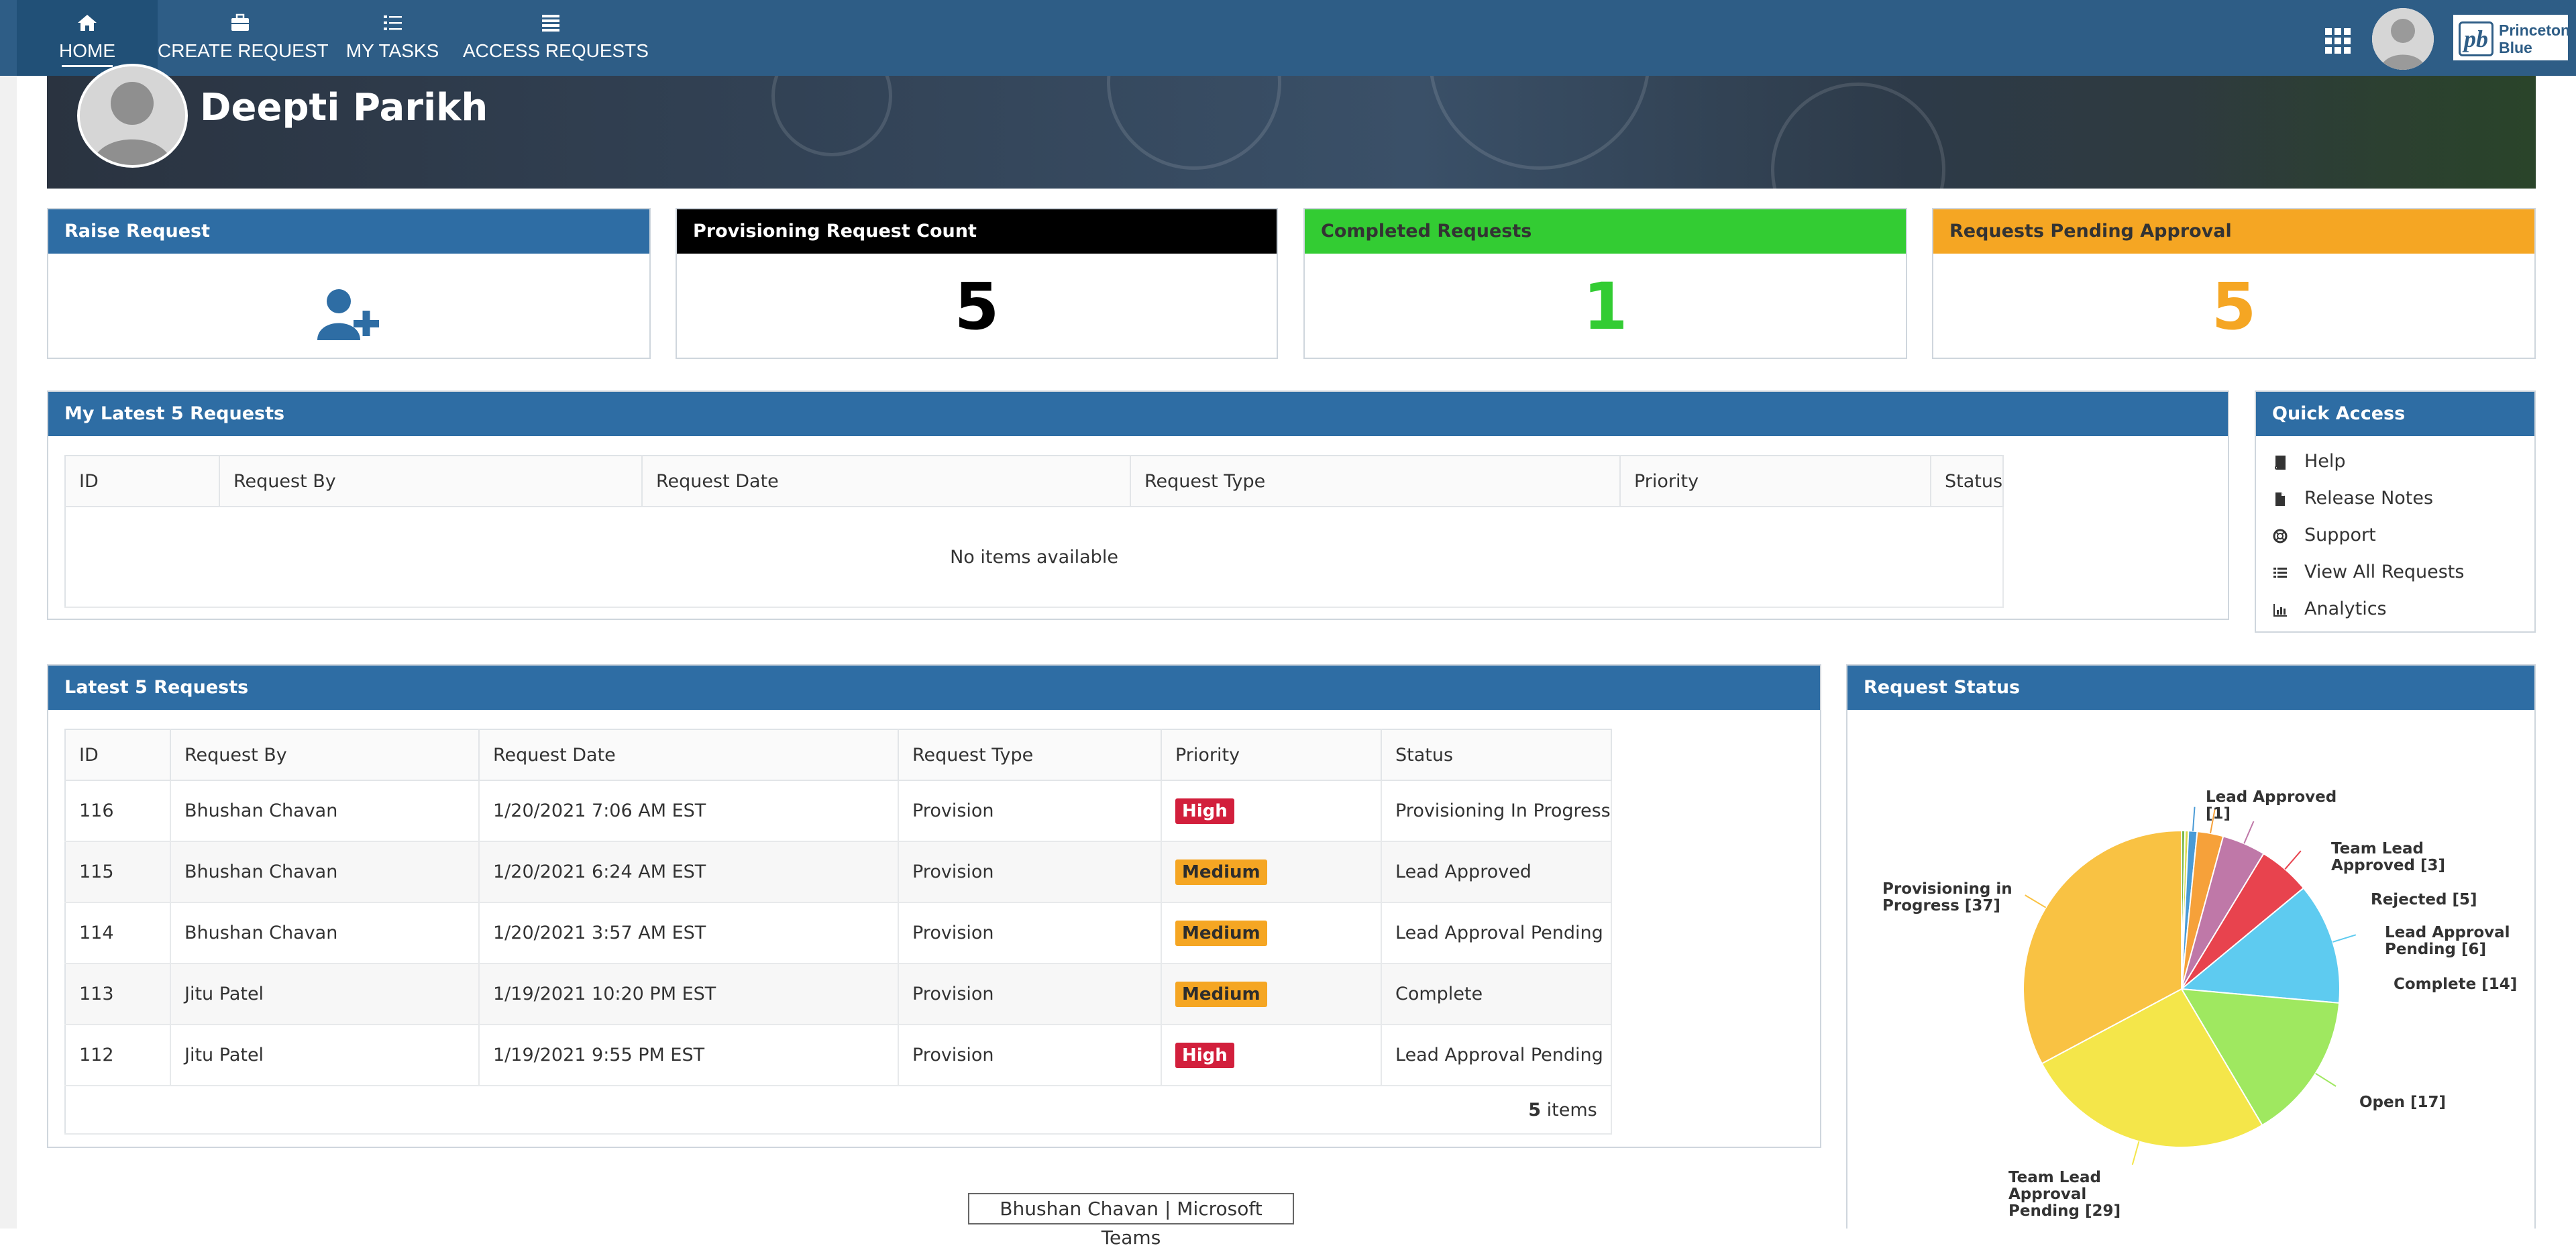 The width and height of the screenshot is (2576, 1252). What do you see at coordinates (2280, 610) in the screenshot?
I see `bar-chart-icon` at bounding box center [2280, 610].